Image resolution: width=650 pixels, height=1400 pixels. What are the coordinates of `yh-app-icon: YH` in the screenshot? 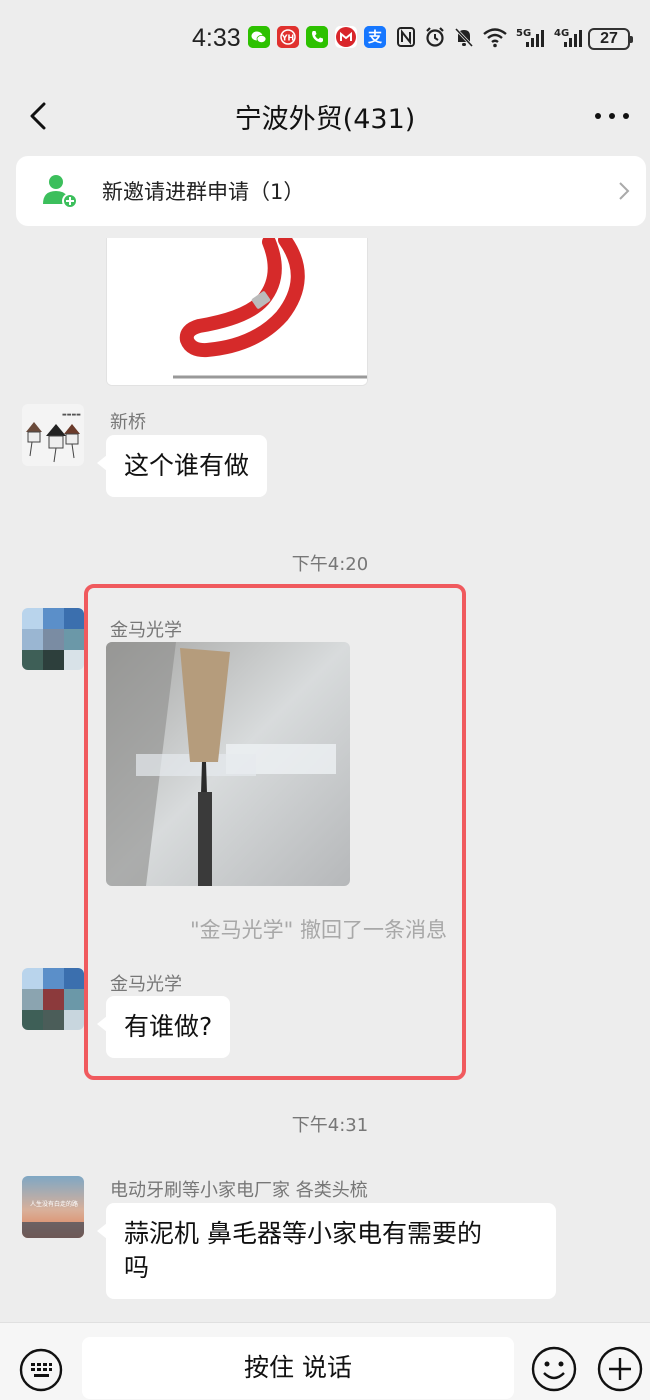 It's located at (288, 37).